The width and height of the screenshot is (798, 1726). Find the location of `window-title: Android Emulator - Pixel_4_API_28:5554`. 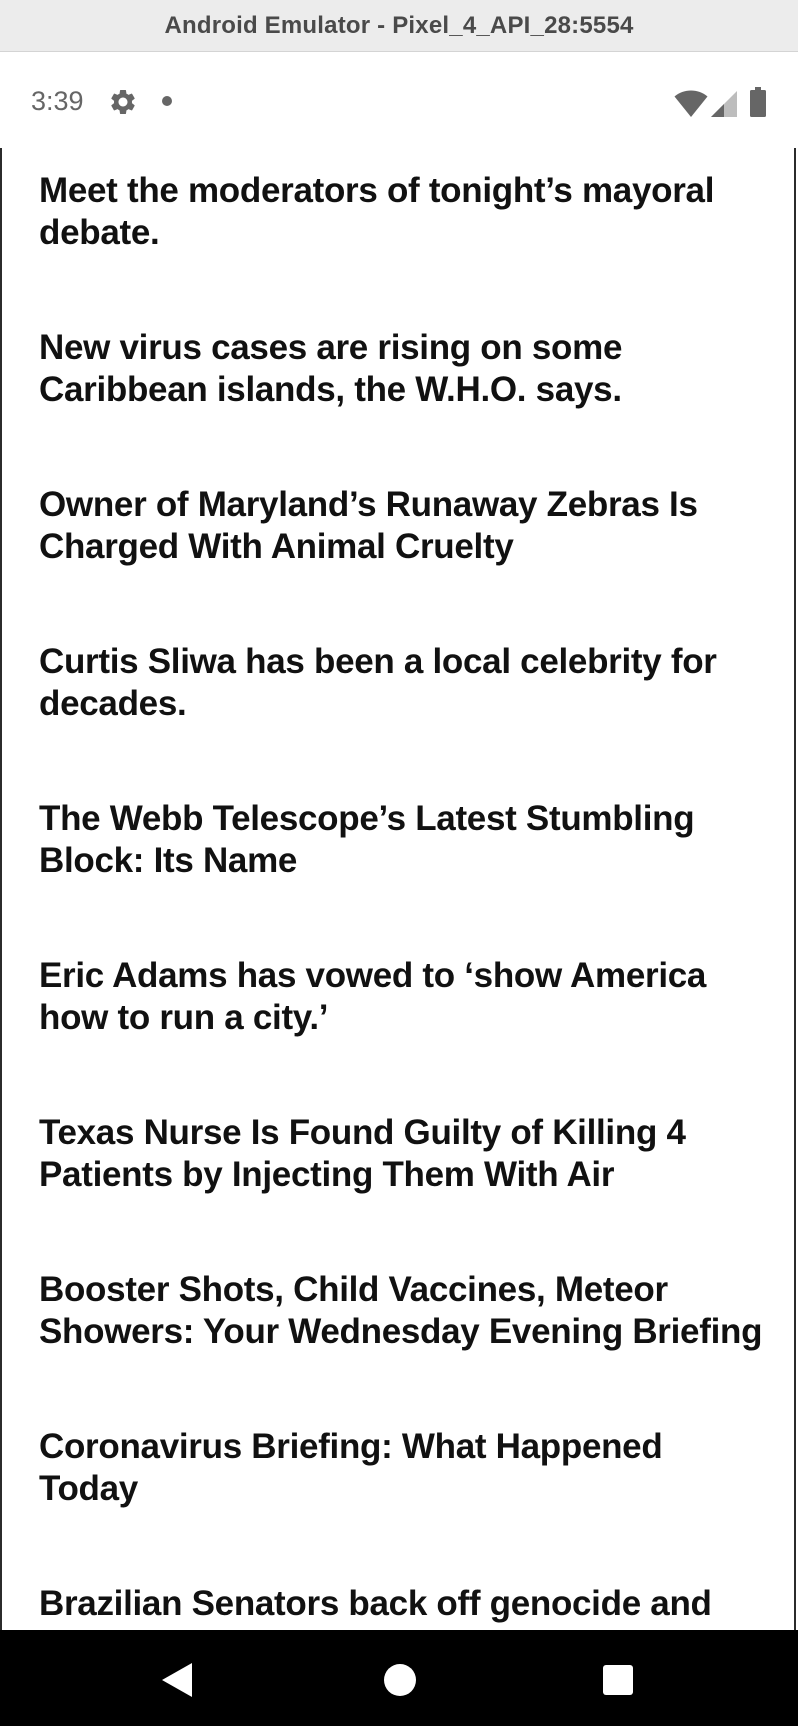

window-title: Android Emulator - Pixel_4_API_28:5554 is located at coordinates (399, 25).